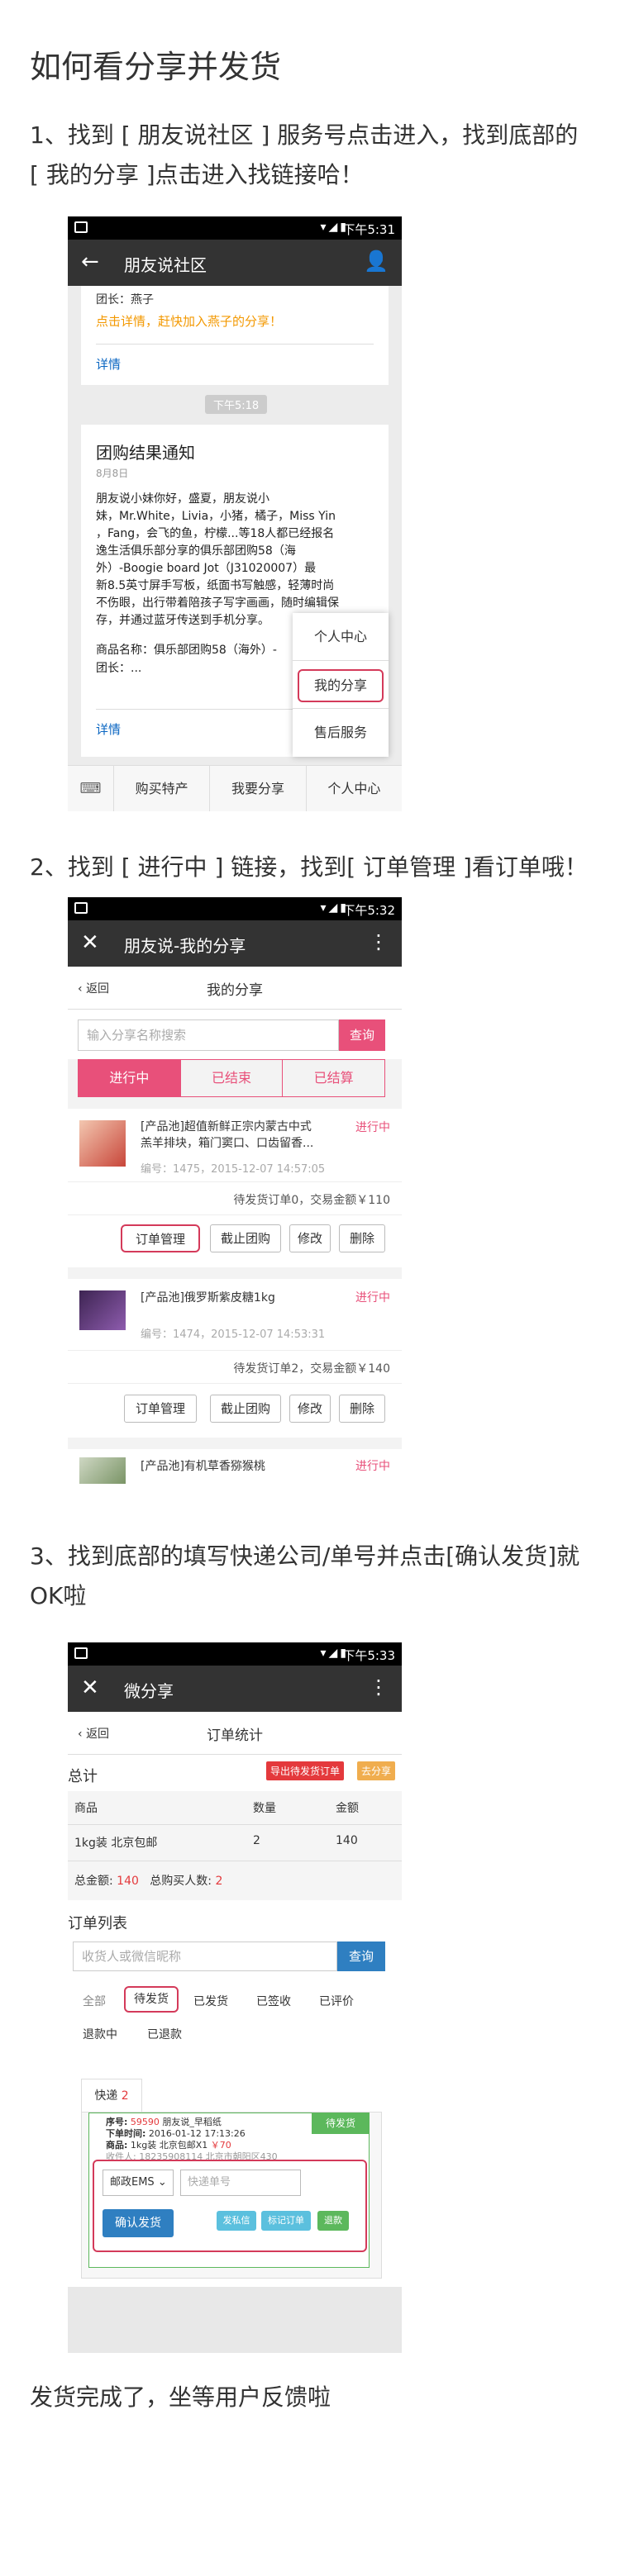  What do you see at coordinates (86, 1809) in the screenshot?
I see `col-goods: 商品` at bounding box center [86, 1809].